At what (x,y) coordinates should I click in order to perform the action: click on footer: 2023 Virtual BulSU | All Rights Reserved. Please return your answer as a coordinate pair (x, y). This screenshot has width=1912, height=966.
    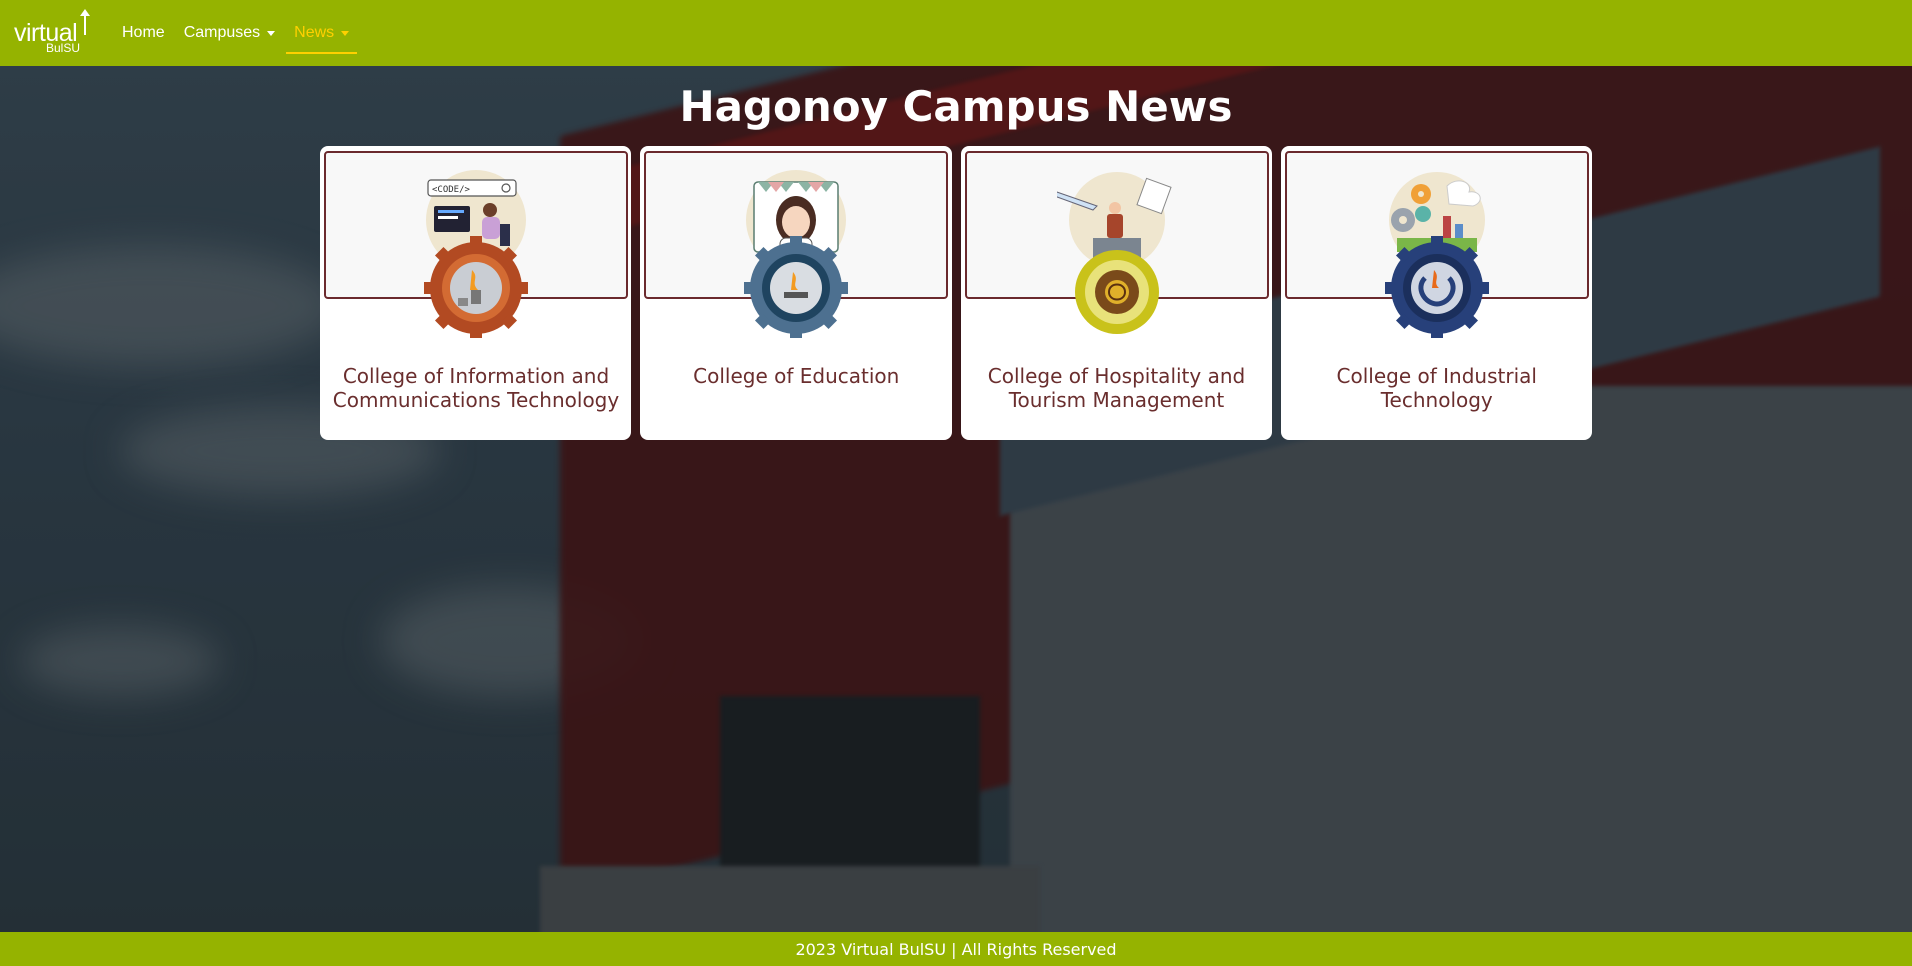
    Looking at the image, I should click on (956, 949).